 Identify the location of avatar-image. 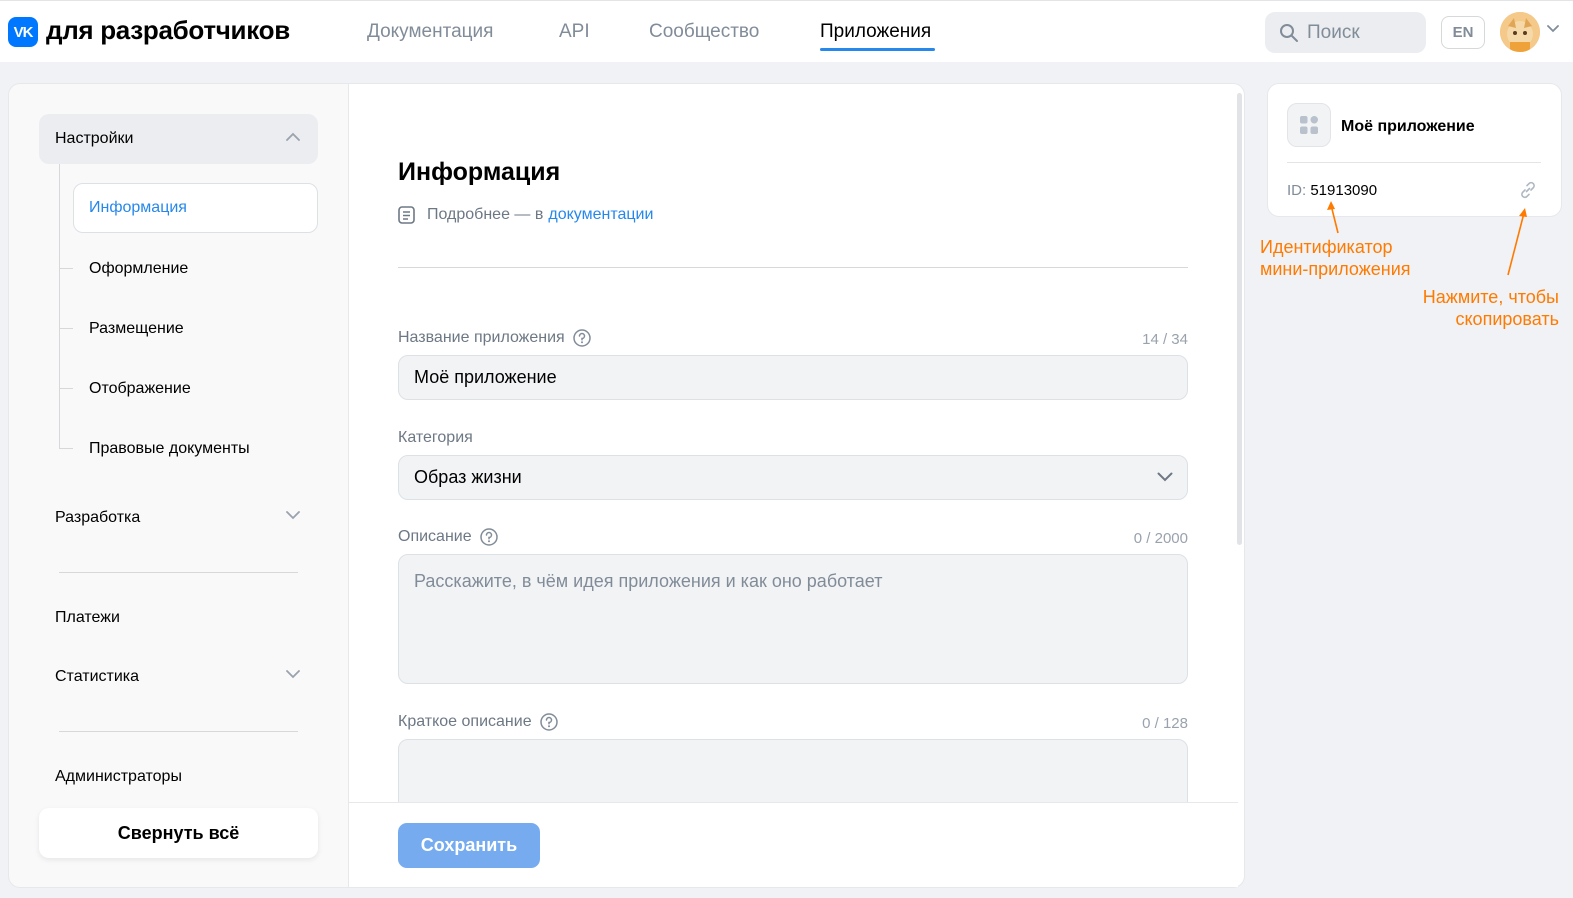
(1520, 32).